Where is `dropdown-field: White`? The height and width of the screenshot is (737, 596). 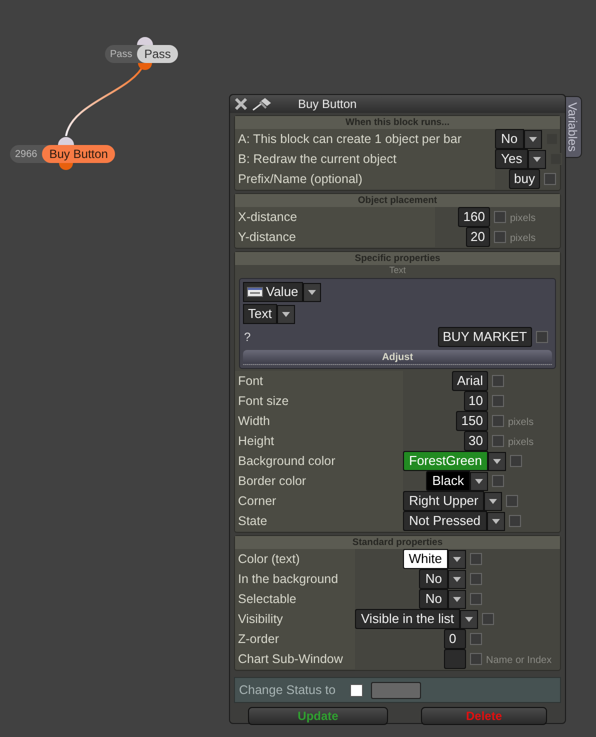 dropdown-field: White is located at coordinates (425, 559).